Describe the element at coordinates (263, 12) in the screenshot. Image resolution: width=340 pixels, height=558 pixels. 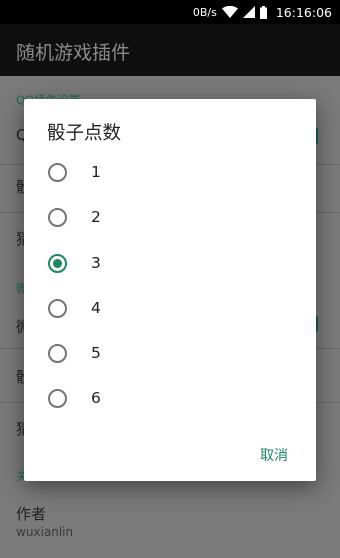
I see `battery-icon` at that location.